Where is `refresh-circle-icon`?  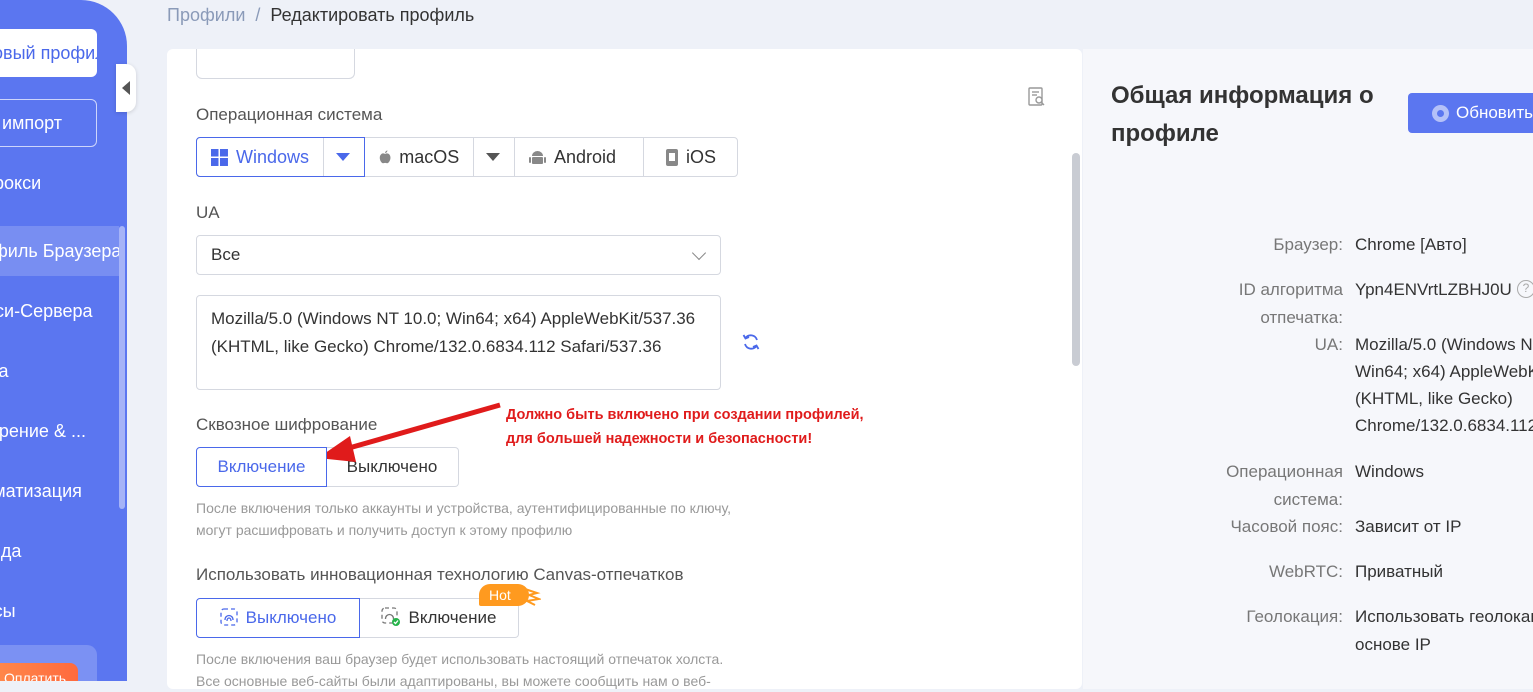
refresh-circle-icon is located at coordinates (1440, 113).